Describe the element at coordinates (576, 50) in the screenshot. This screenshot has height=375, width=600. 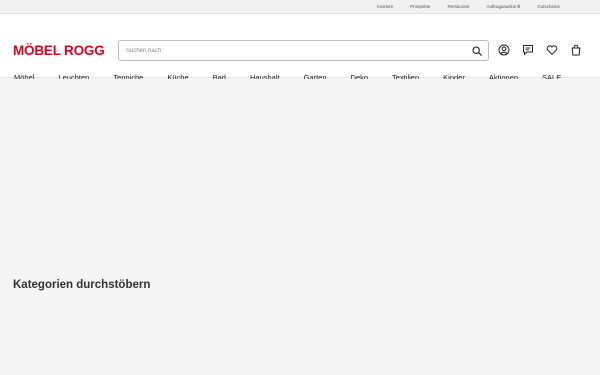
I see `shopping-bag-icon` at that location.